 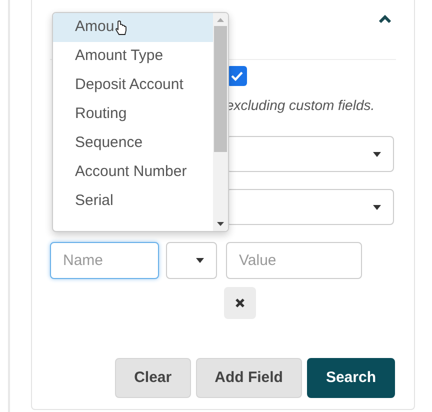 I want to click on dropdown-item: Deposit Account, so click(x=133, y=85).